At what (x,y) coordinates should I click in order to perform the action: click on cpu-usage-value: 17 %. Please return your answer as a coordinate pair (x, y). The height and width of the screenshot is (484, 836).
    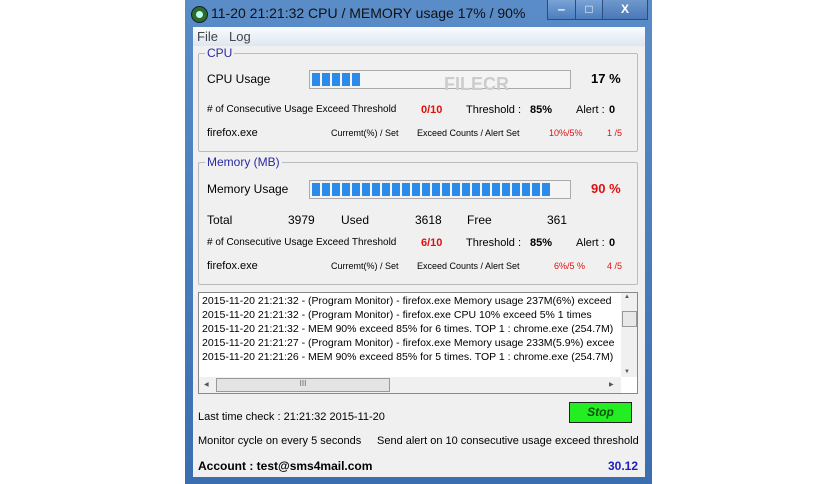
    Looking at the image, I should click on (606, 78).